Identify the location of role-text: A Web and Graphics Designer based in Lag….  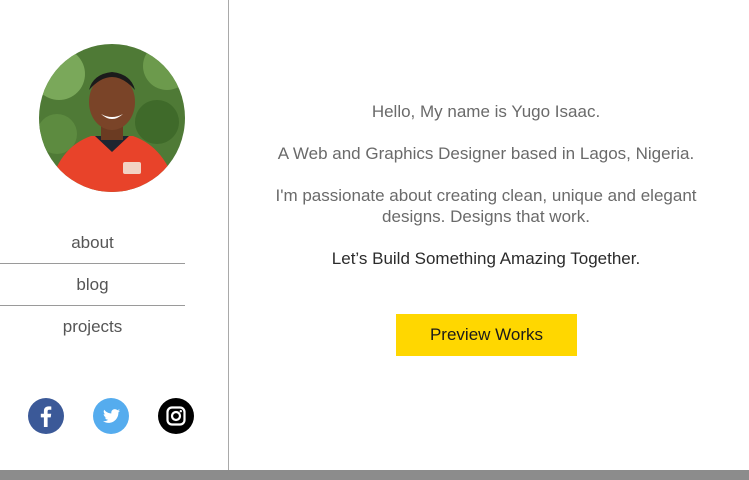
(486, 153).